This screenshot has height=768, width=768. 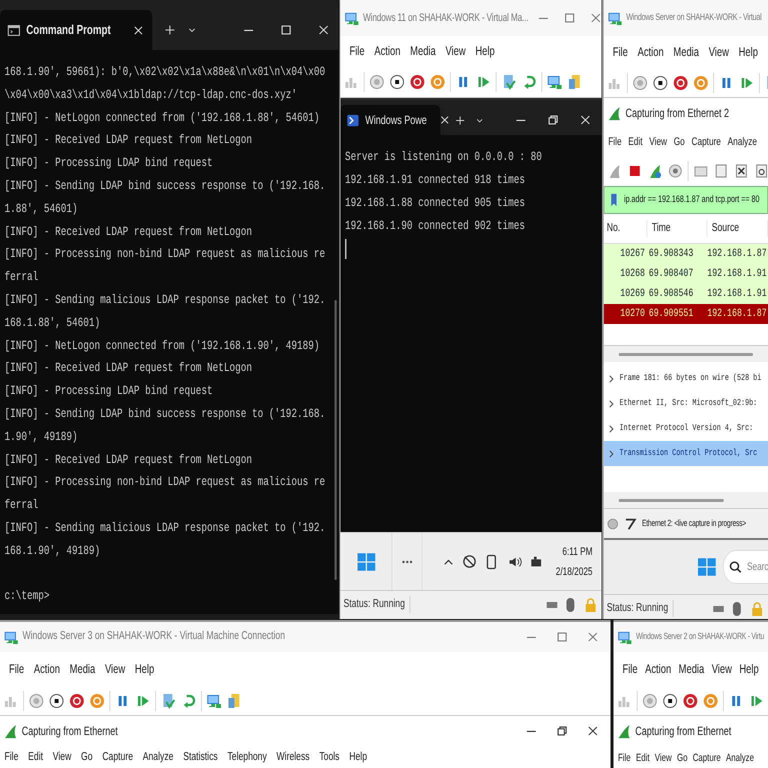 I want to click on column-header: Source, so click(x=737, y=229).